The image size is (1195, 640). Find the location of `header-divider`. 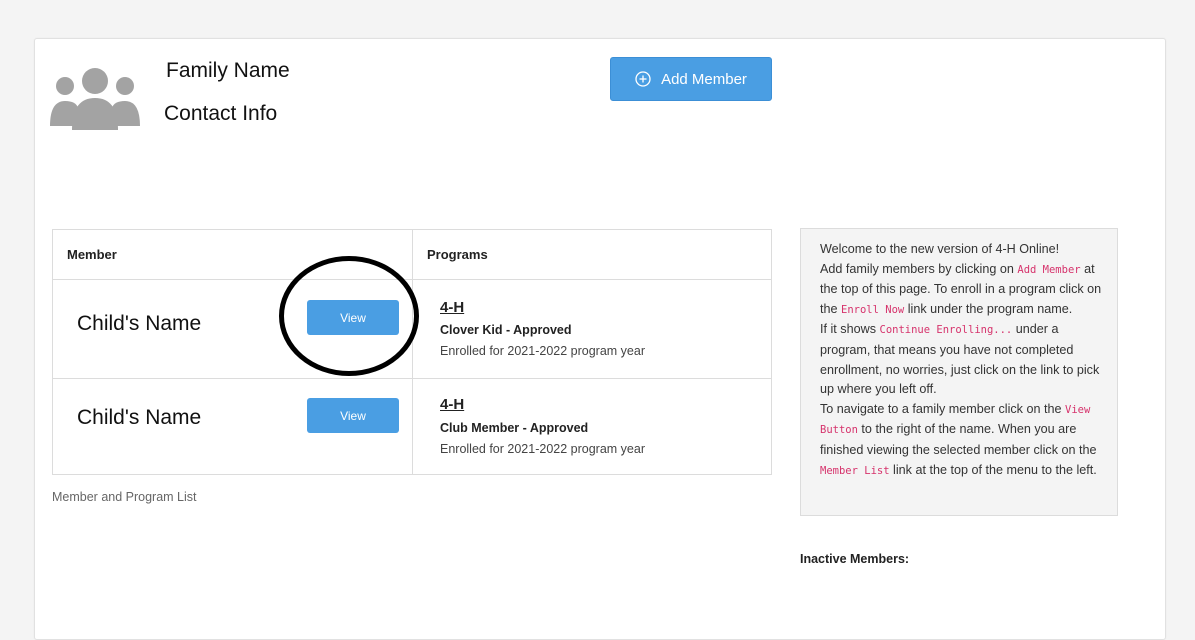

header-divider is located at coordinates (412, 279).